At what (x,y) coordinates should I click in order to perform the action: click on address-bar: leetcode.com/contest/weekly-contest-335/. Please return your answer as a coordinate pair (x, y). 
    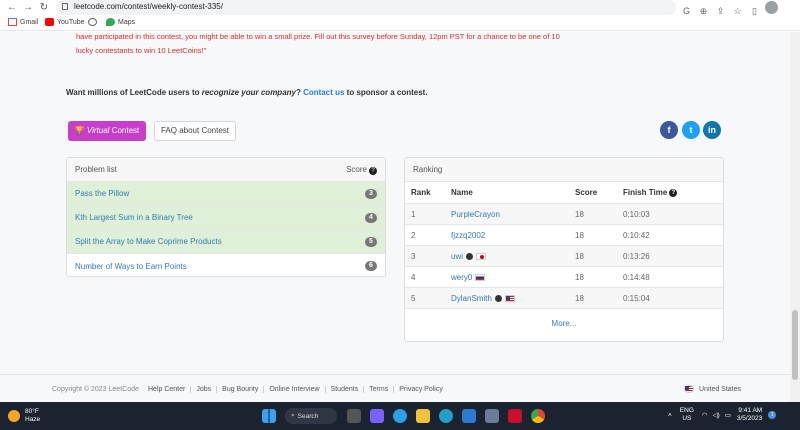
    Looking at the image, I should click on (366, 7).